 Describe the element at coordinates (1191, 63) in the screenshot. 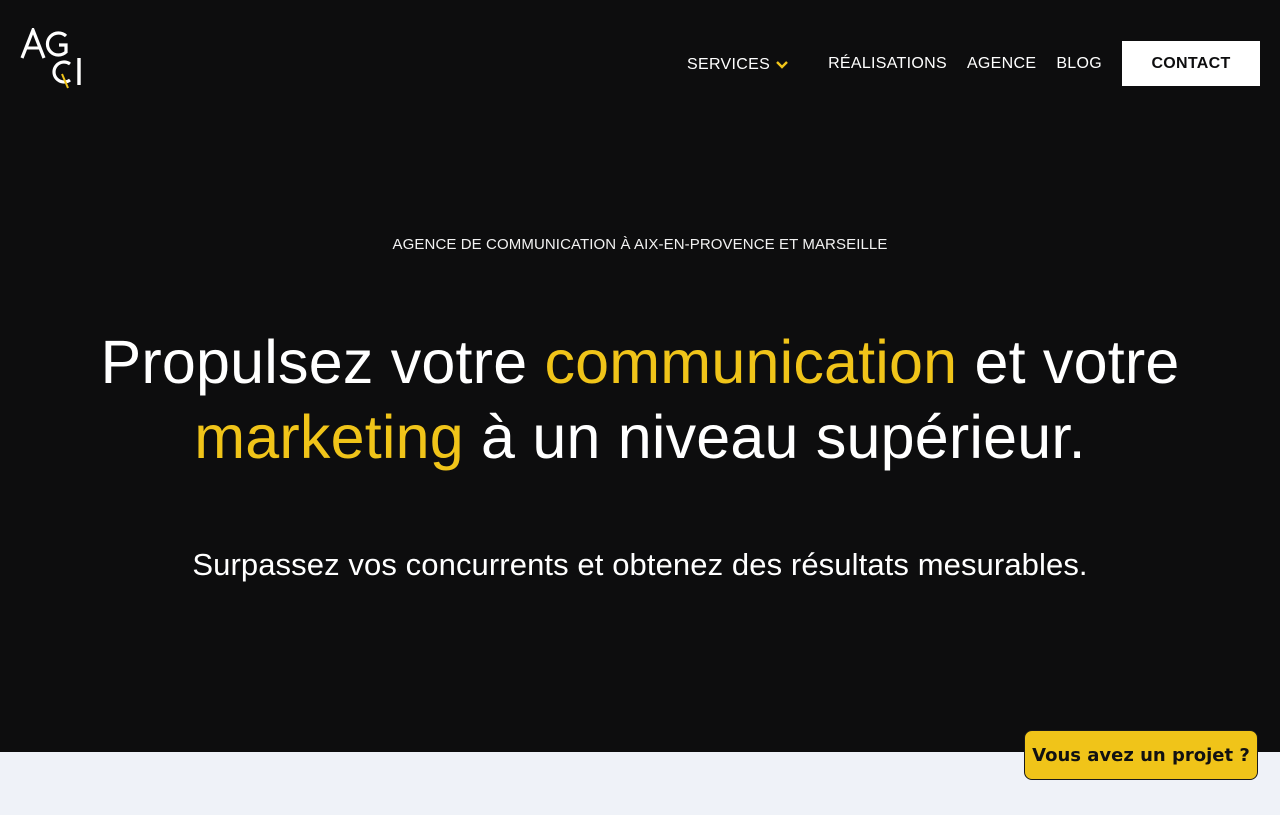

I see `contact-button: CONTACT` at that location.